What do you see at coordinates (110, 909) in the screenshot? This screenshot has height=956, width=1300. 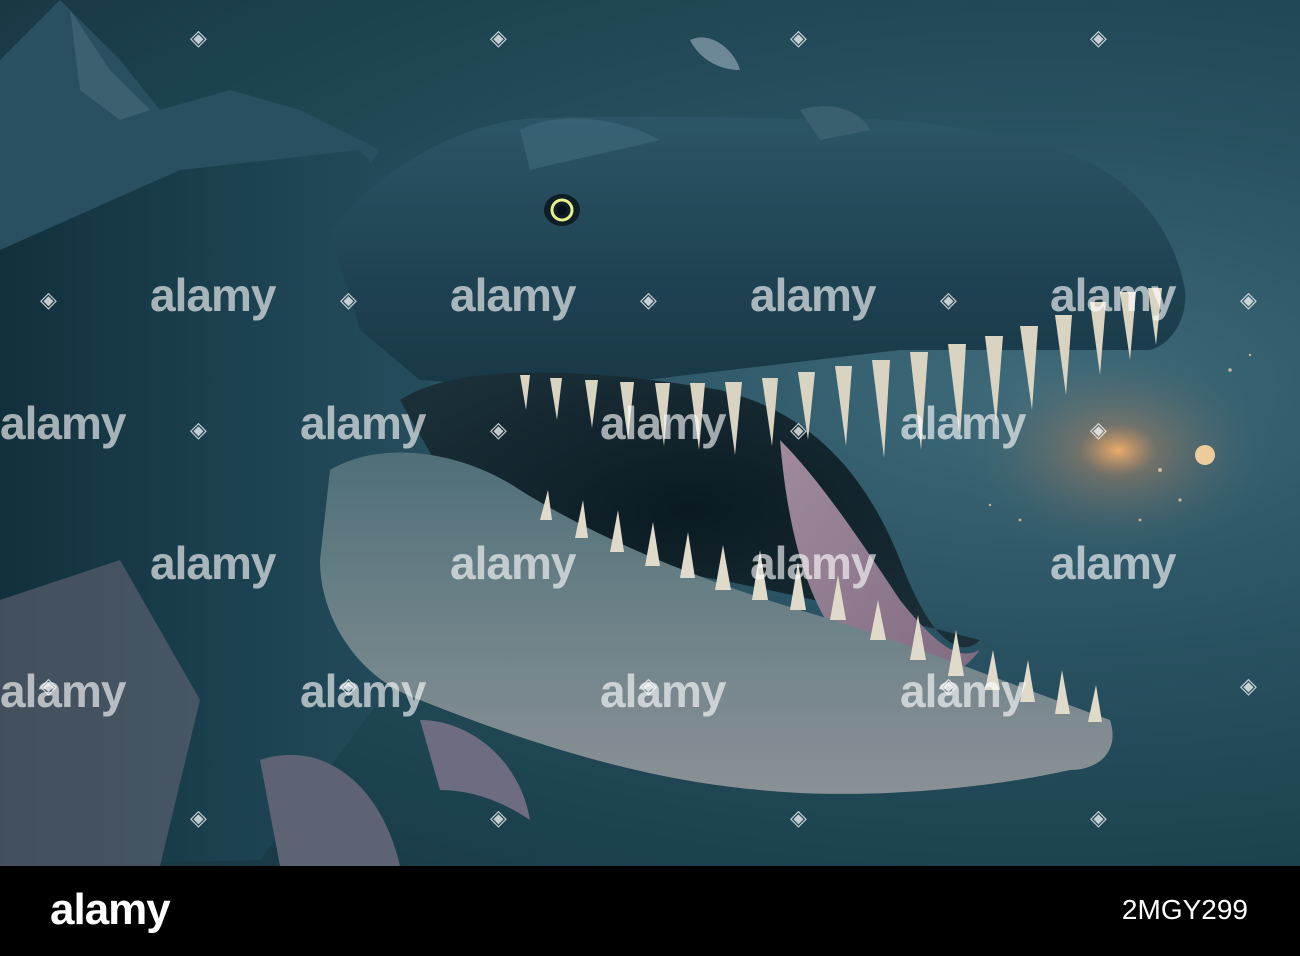 I see `alamy-logo: alamy` at bounding box center [110, 909].